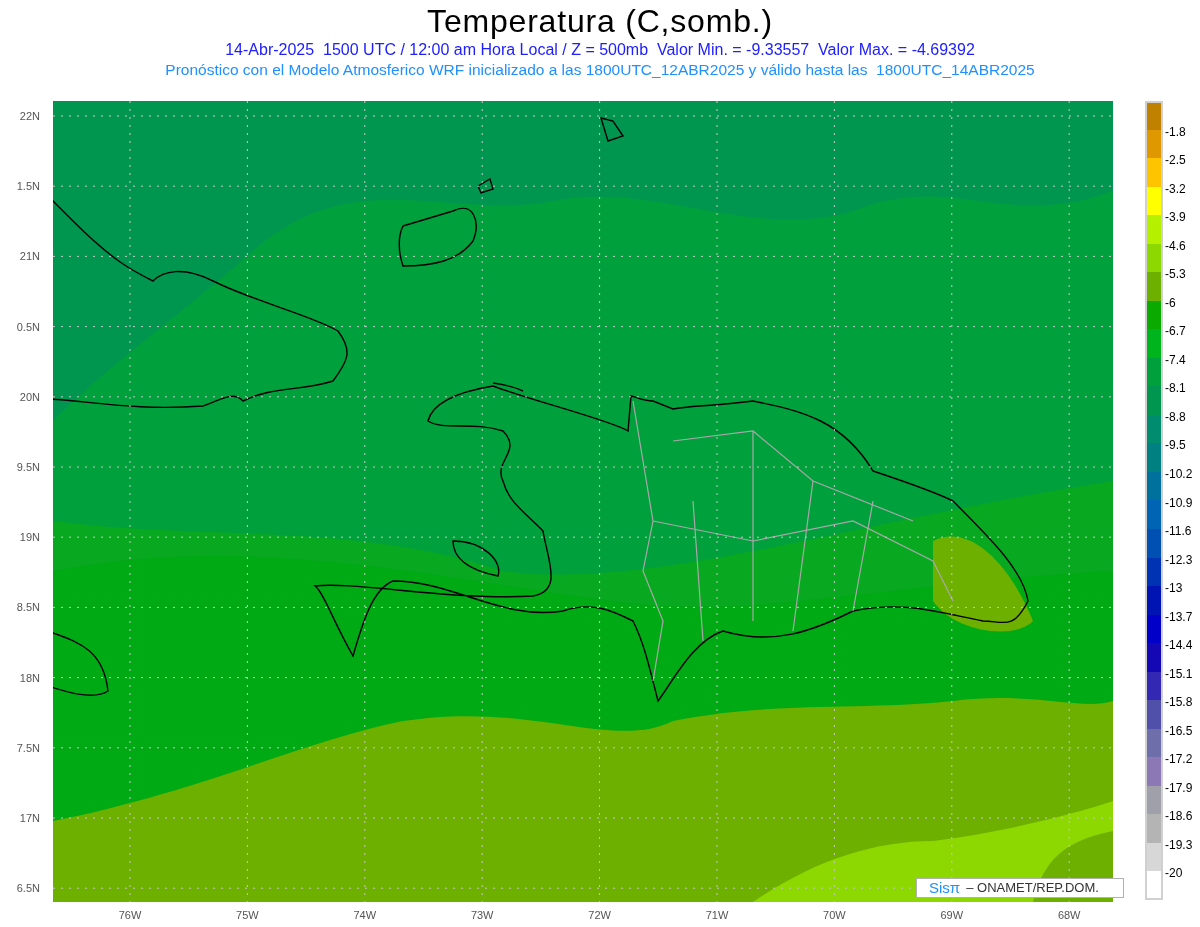  Describe the element at coordinates (29, 537) in the screenshot. I see `latitude-label: 19N` at that location.